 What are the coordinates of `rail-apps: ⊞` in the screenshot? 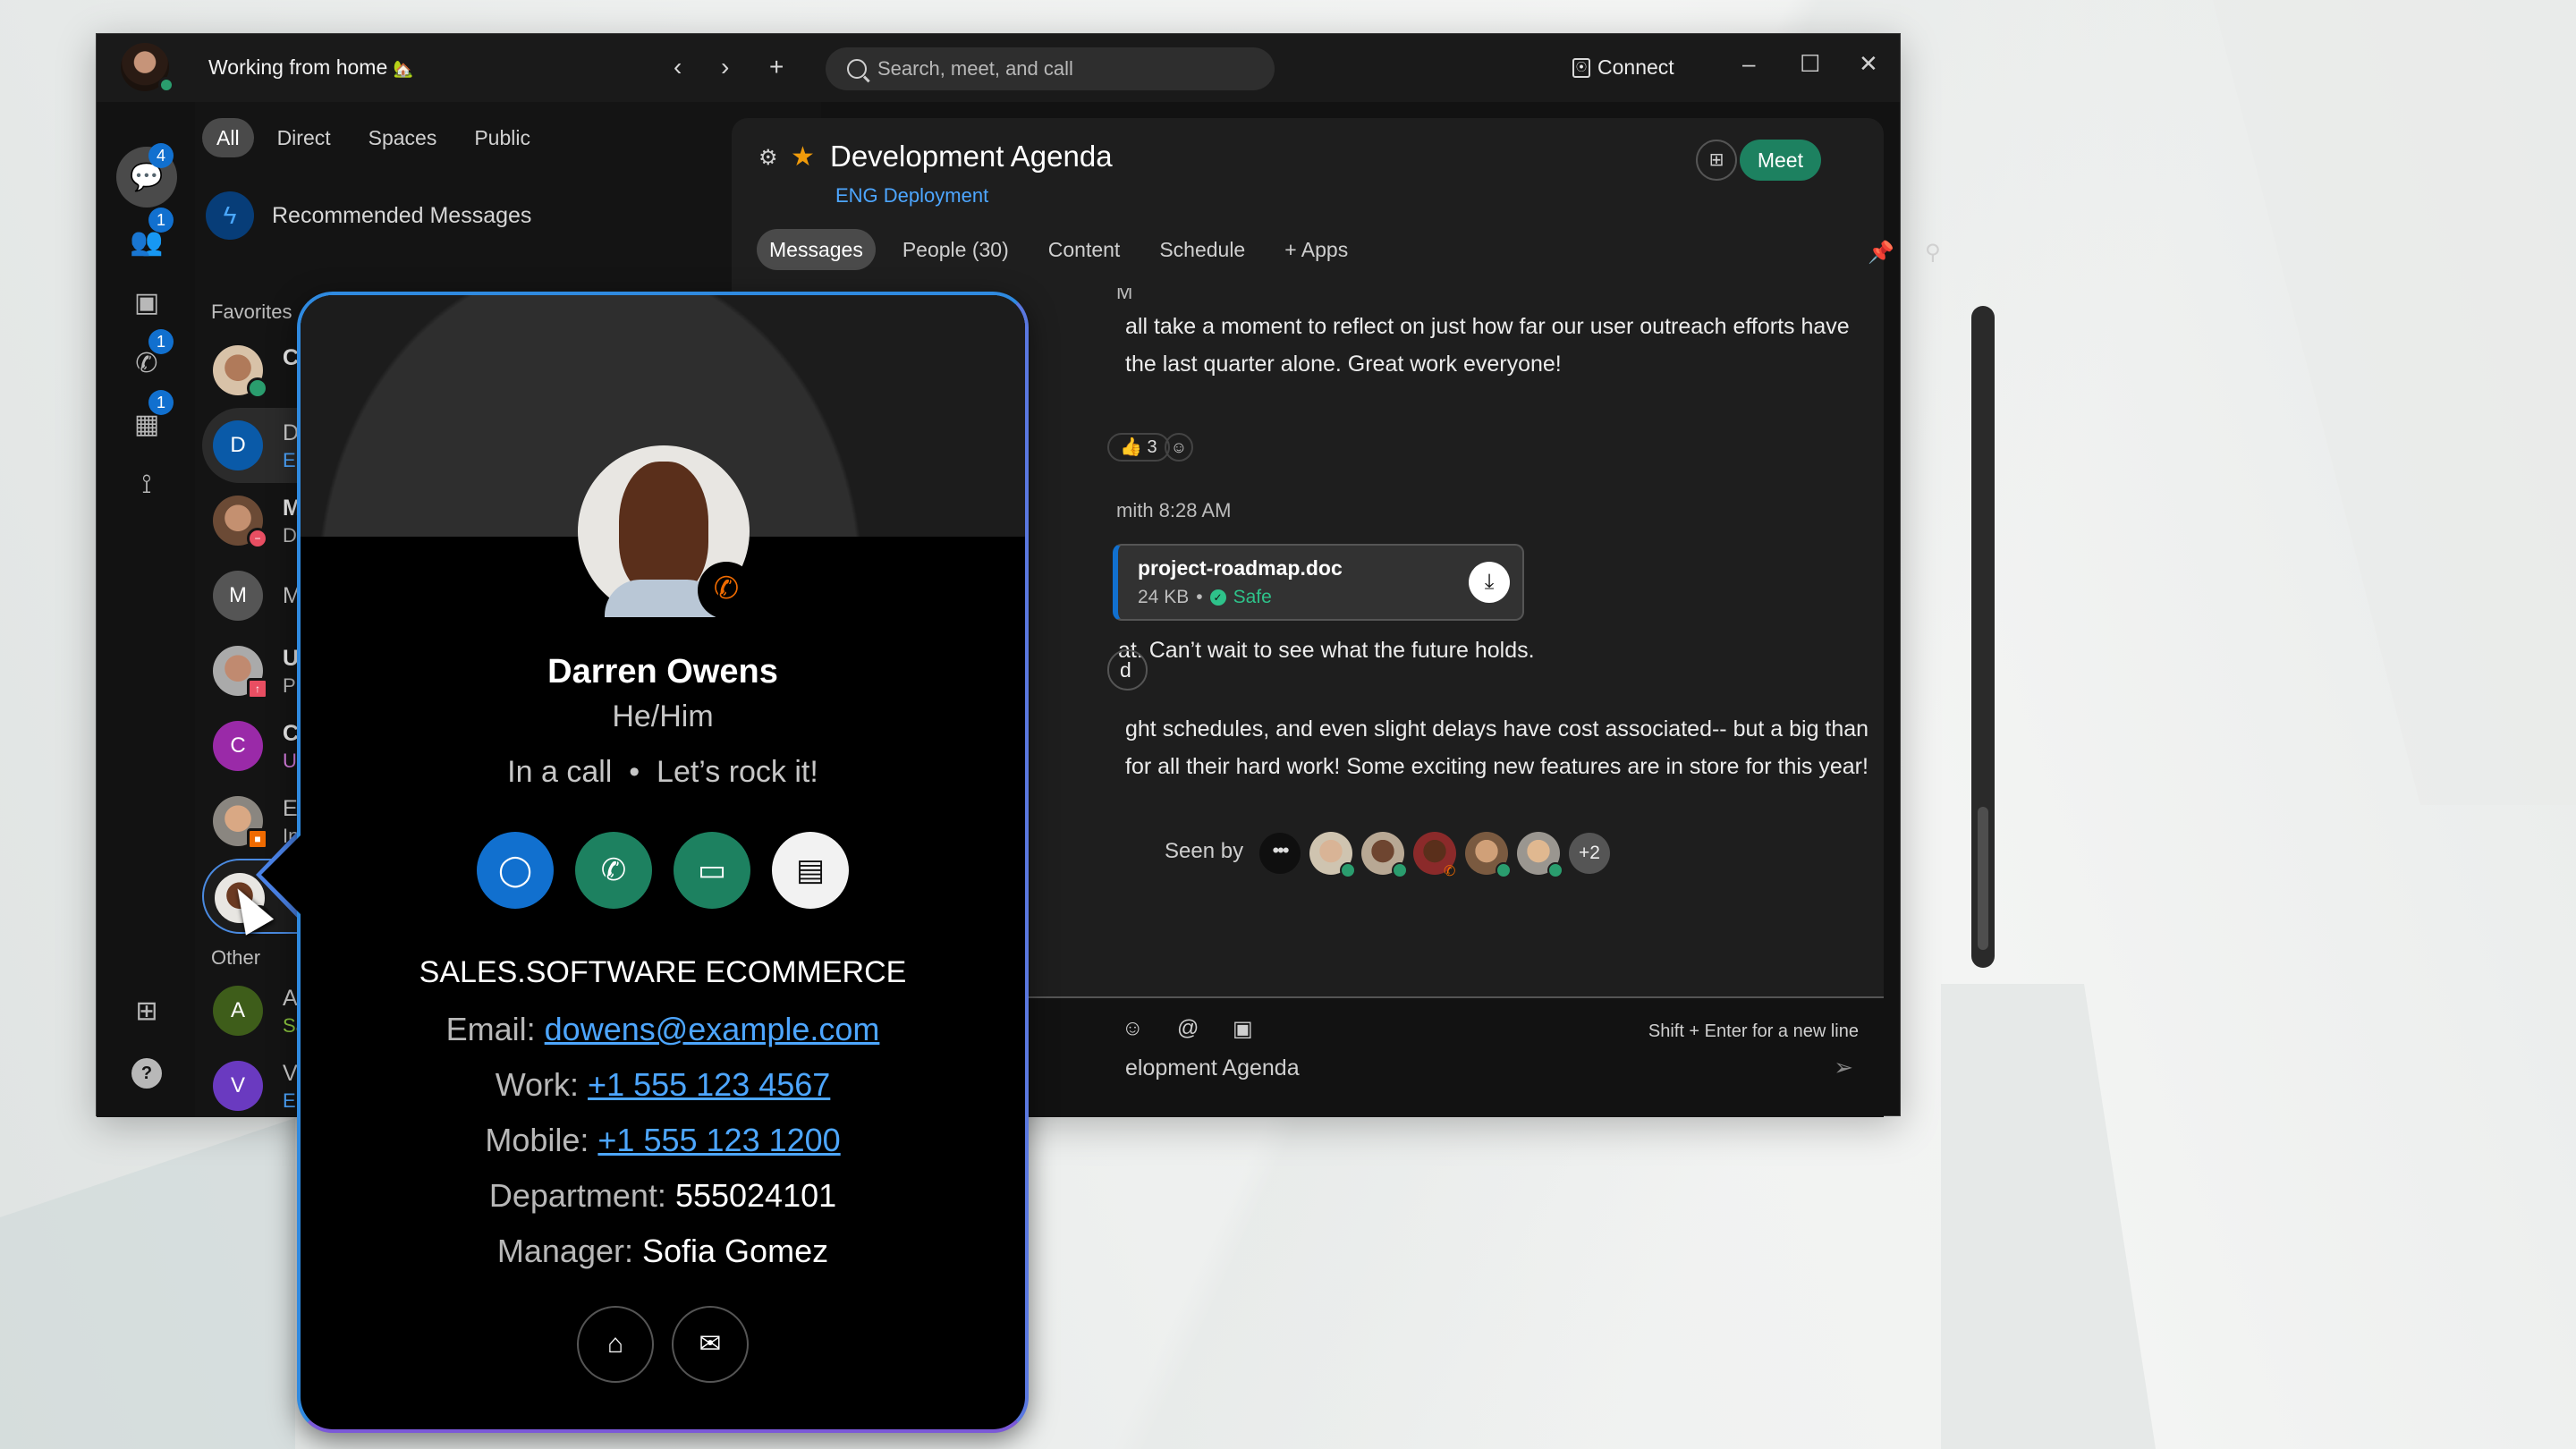 It's located at (146, 1010).